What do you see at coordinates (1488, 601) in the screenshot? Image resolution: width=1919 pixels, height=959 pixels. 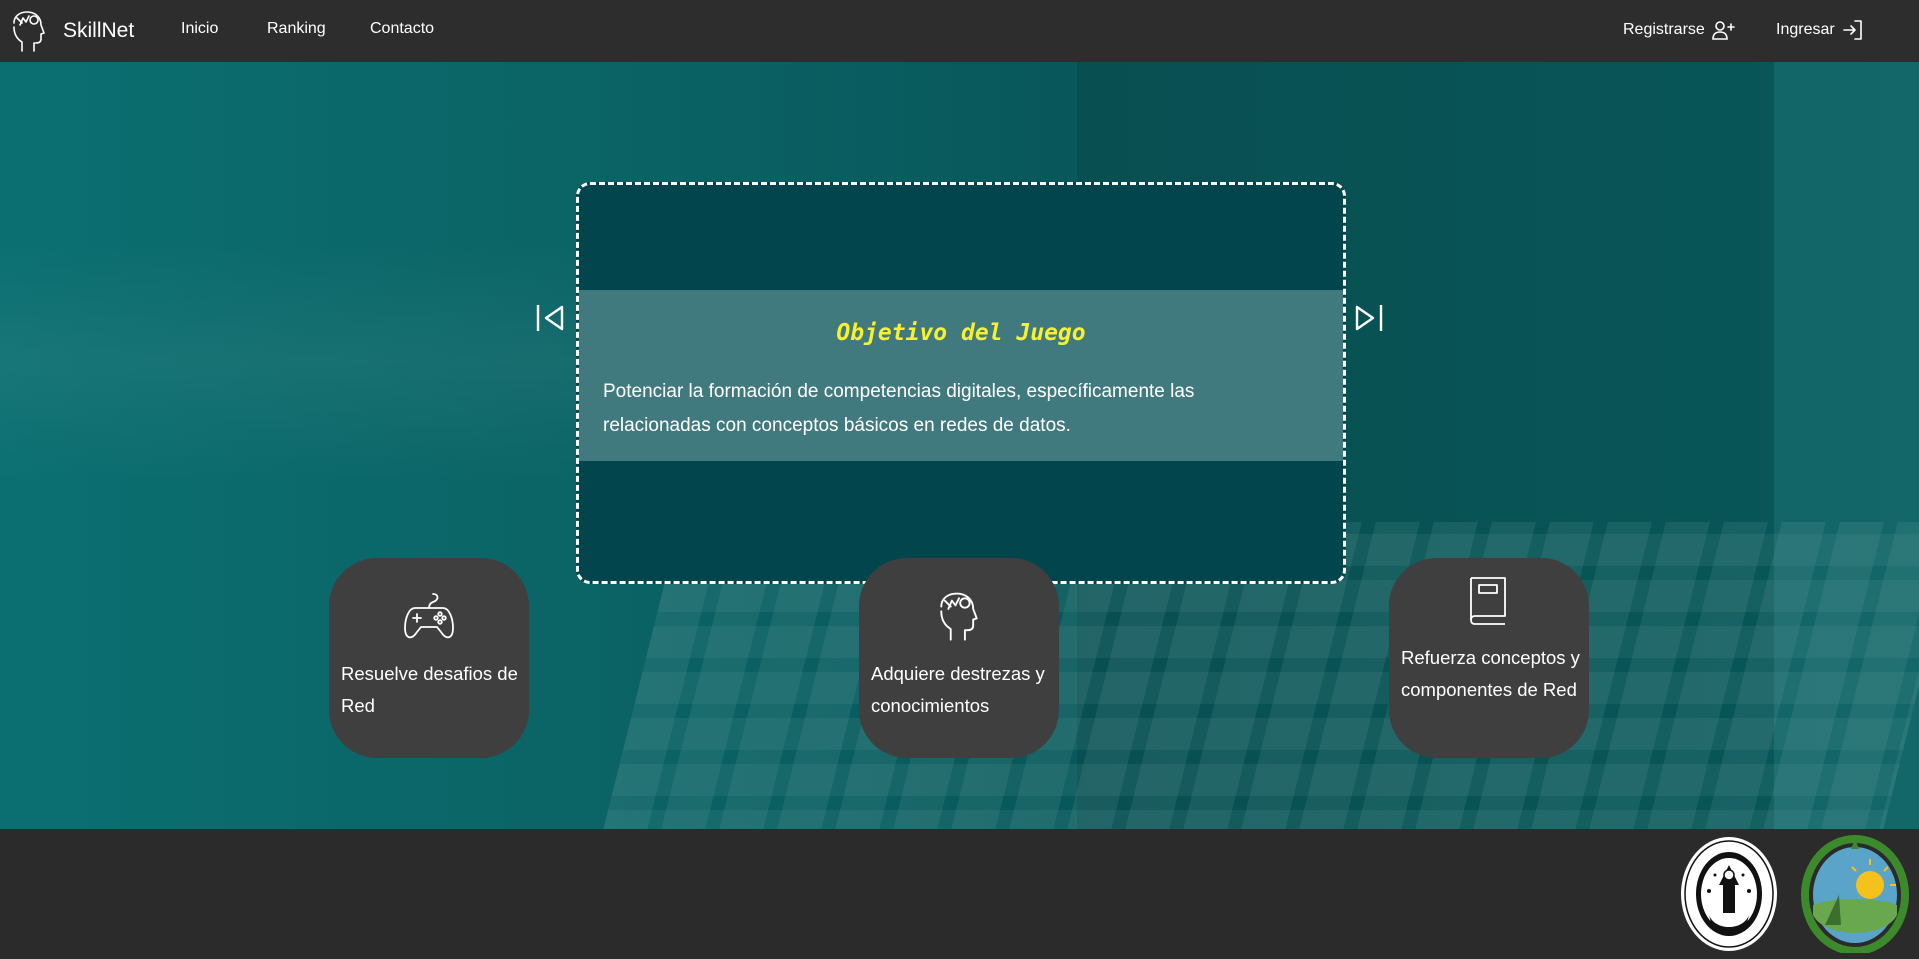 I see `book-icon` at bounding box center [1488, 601].